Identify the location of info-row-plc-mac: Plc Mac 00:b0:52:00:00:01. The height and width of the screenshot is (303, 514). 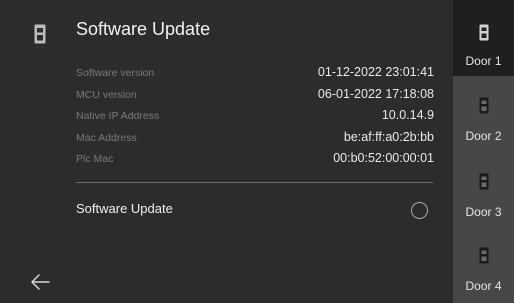
(255, 161).